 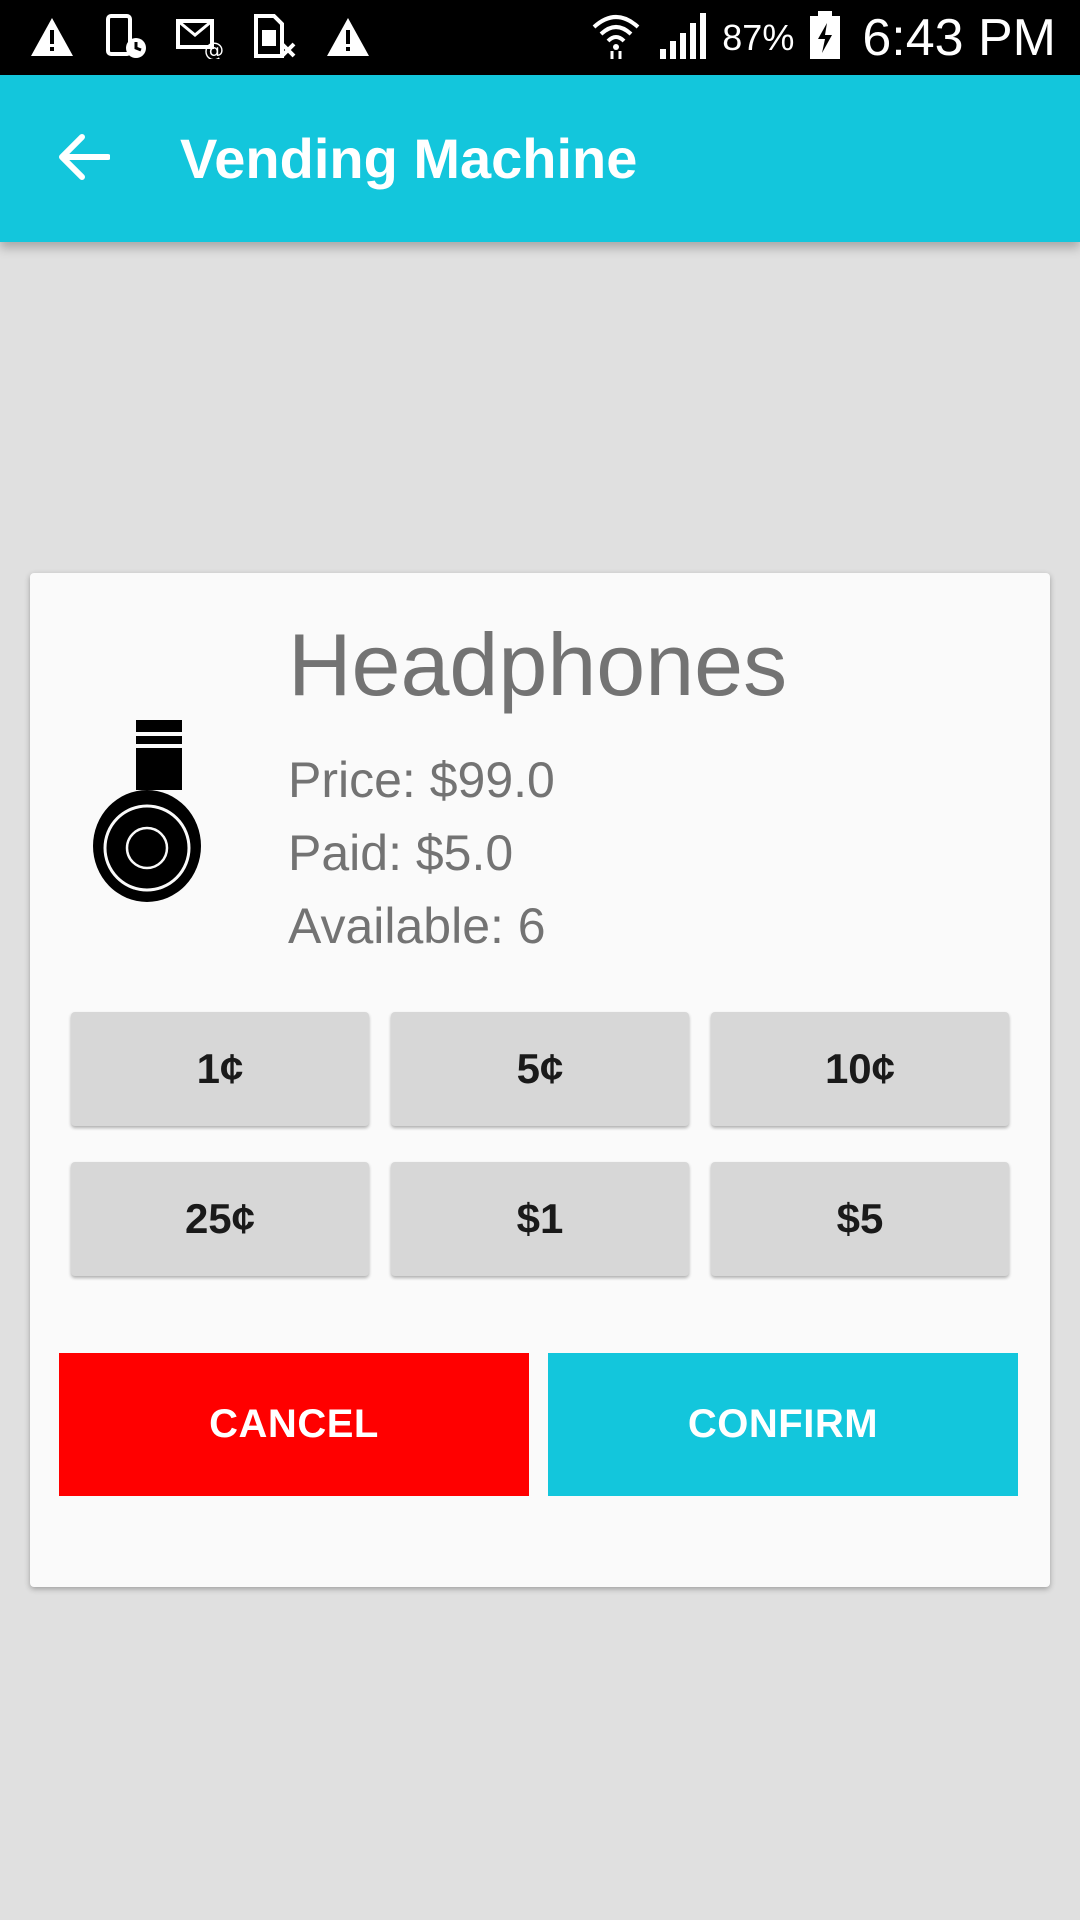 What do you see at coordinates (220, 1069) in the screenshot?
I see `coin-1-cent-button: 1¢` at bounding box center [220, 1069].